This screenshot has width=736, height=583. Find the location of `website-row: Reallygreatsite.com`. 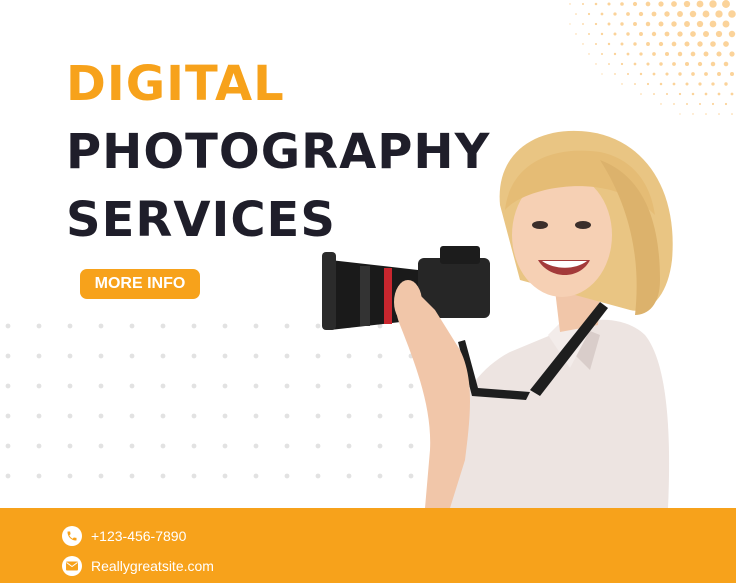

website-row: Reallygreatsite.com is located at coordinates (138, 566).